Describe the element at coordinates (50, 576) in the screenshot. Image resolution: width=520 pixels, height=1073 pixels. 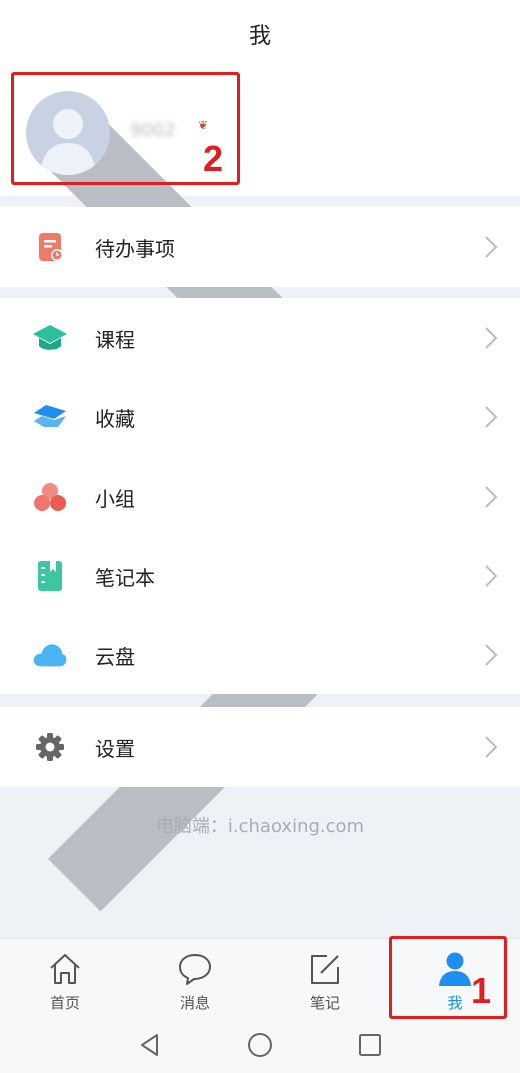
I see `notebook-icon` at that location.